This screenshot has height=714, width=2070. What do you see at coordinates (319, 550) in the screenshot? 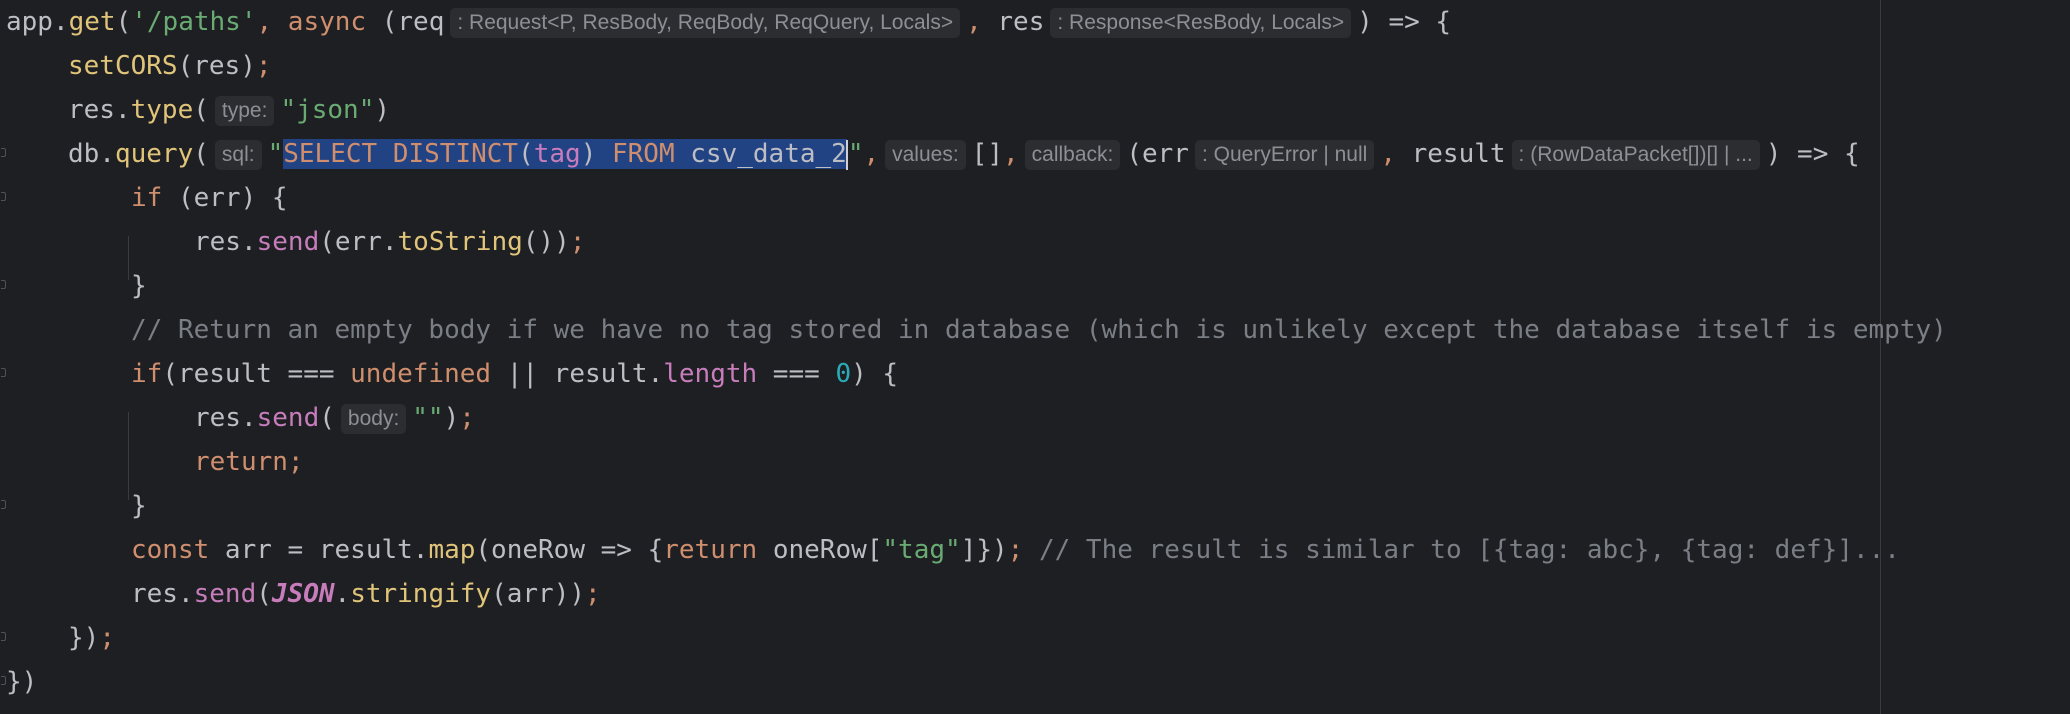
I see `code-token: arr = result.` at bounding box center [319, 550].